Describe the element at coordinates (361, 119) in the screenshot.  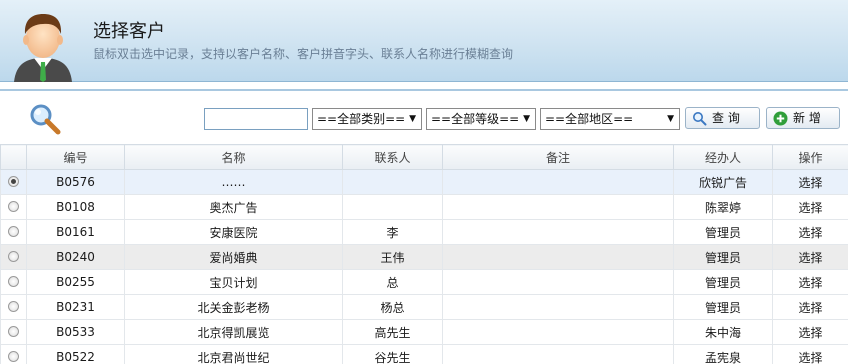
I see `category-select-value: ==全部类别==` at that location.